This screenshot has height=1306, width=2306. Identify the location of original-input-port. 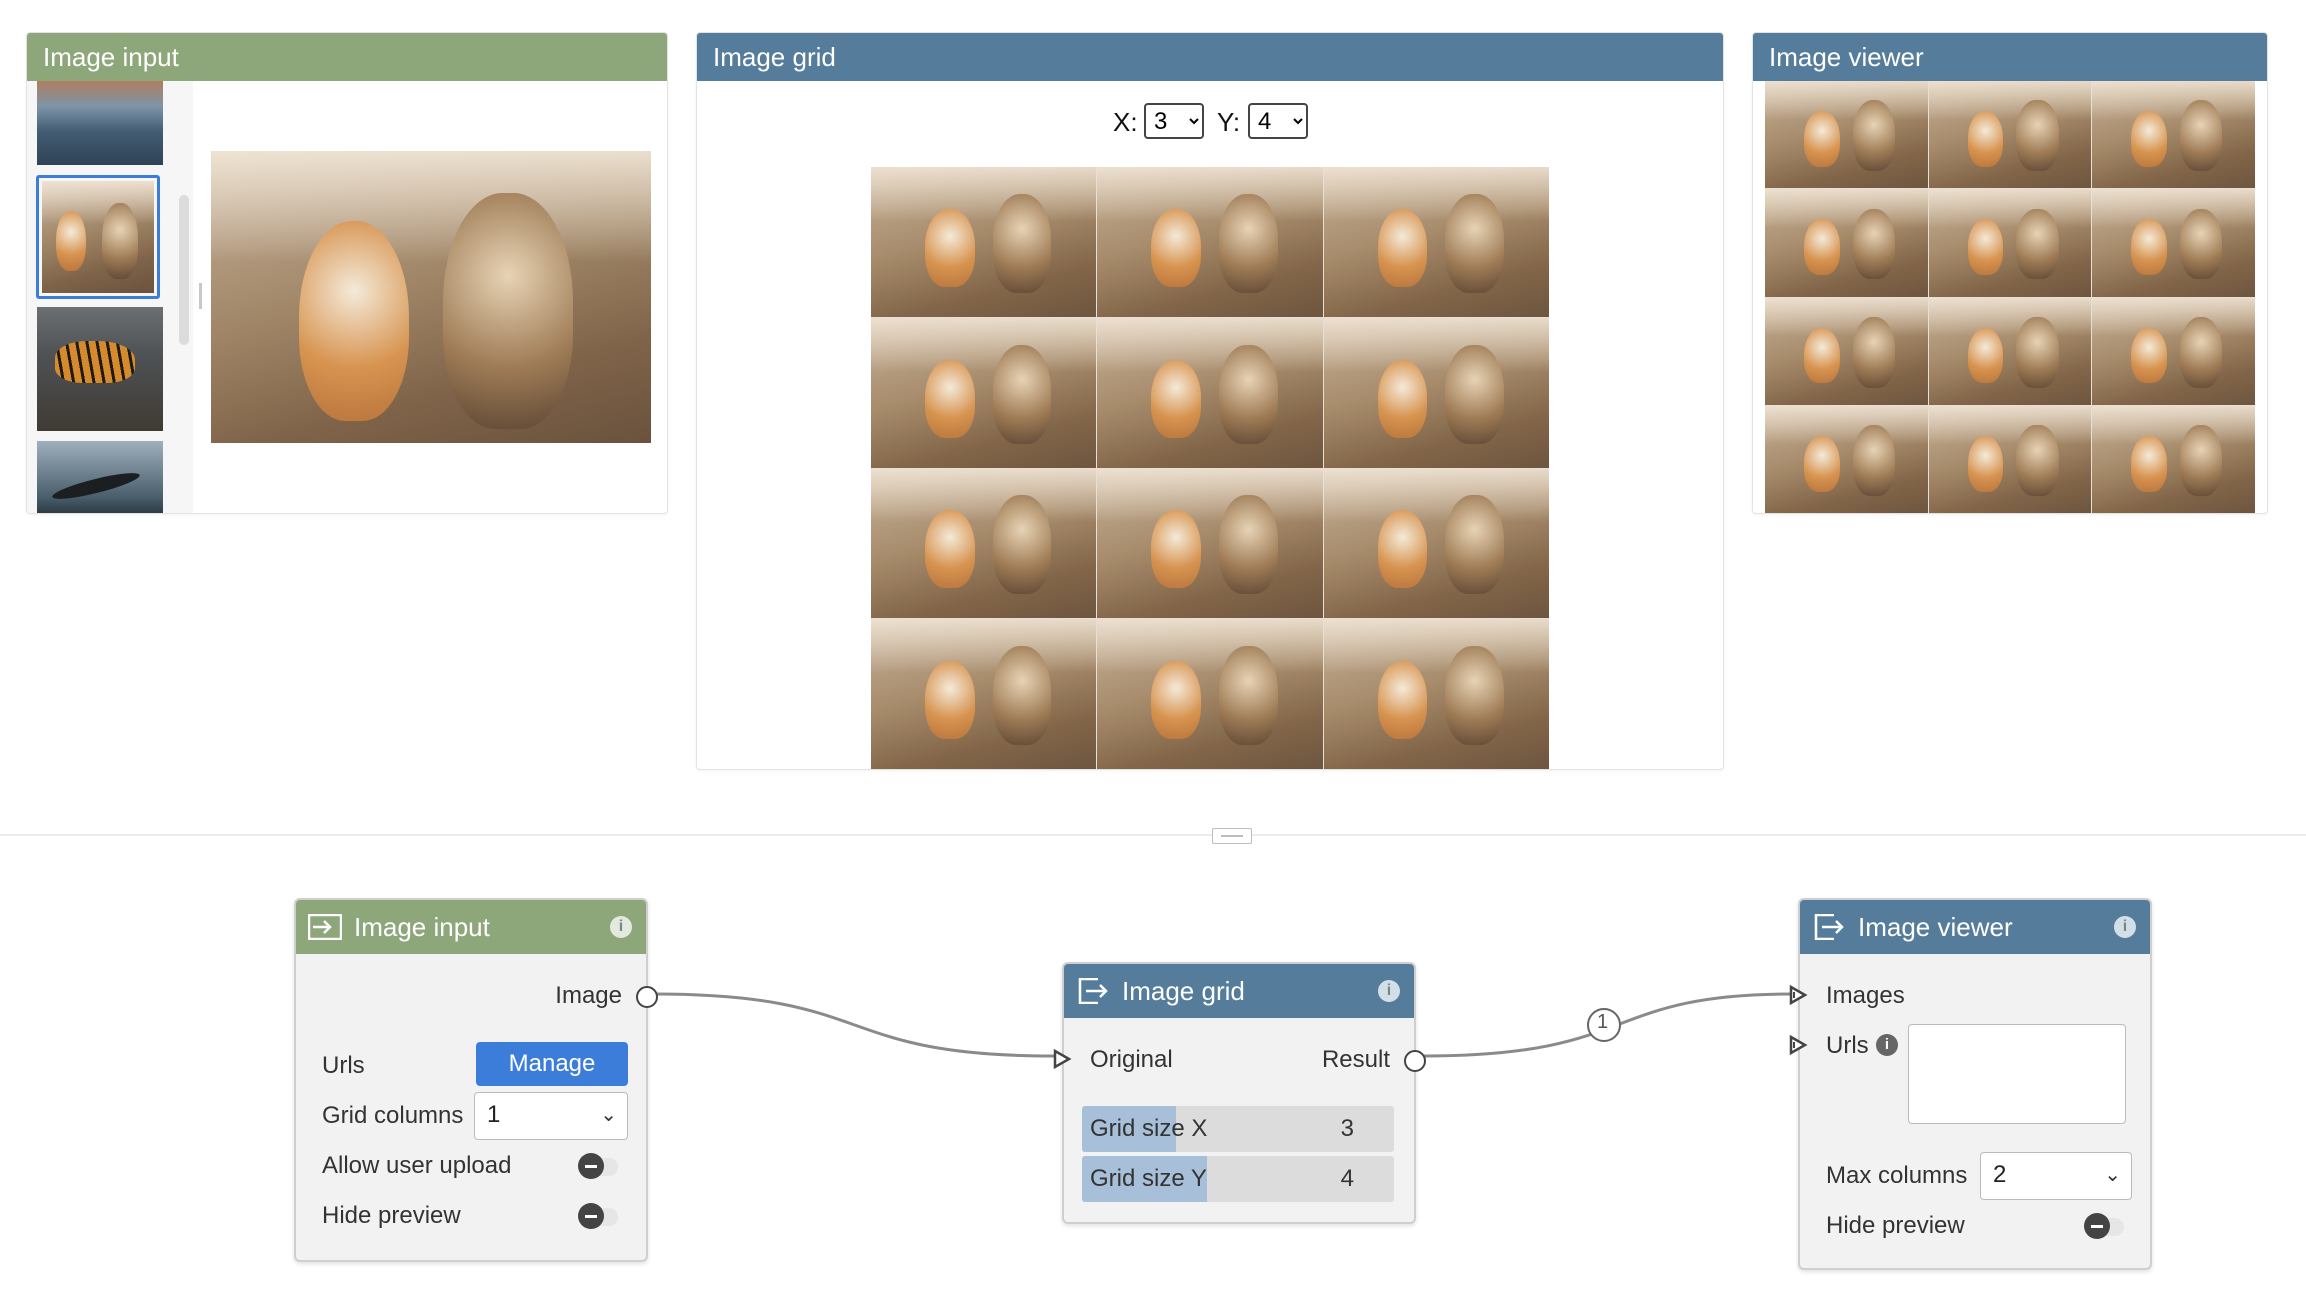
(1063, 1059).